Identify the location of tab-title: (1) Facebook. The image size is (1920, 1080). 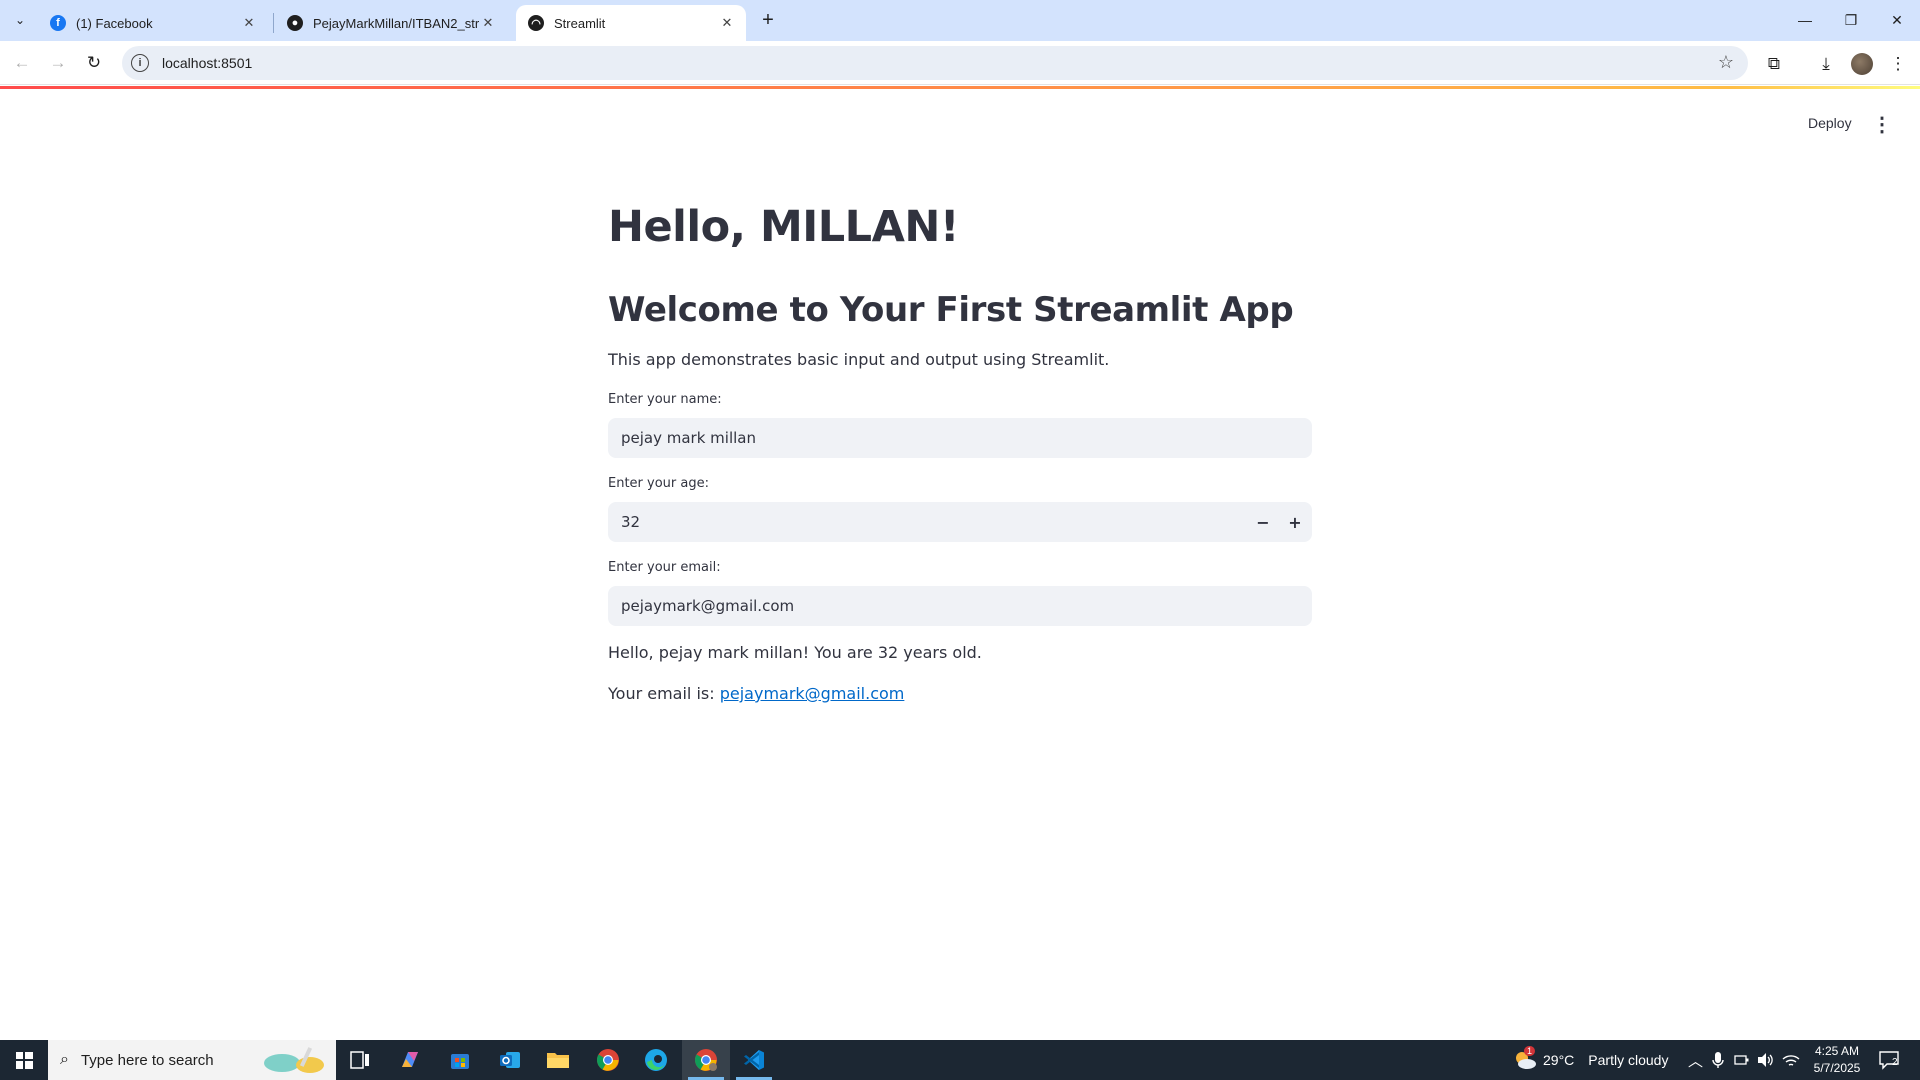
(114, 23).